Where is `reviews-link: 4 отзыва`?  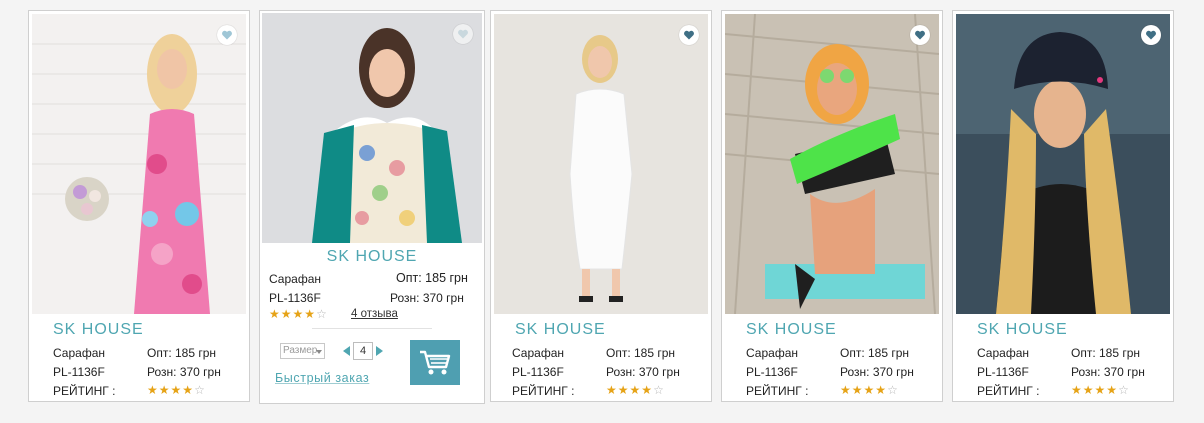 reviews-link: 4 отзыва is located at coordinates (374, 314).